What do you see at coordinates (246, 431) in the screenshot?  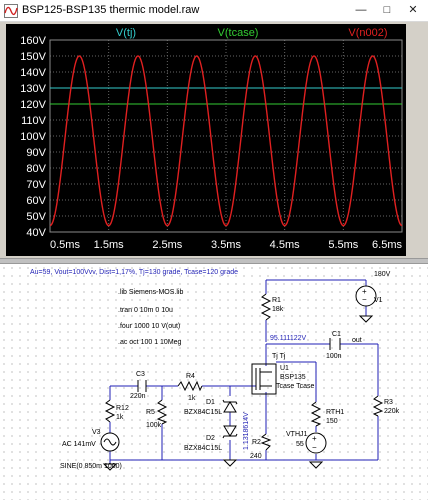 I see `gate-voltage-label: 1.1318614V` at bounding box center [246, 431].